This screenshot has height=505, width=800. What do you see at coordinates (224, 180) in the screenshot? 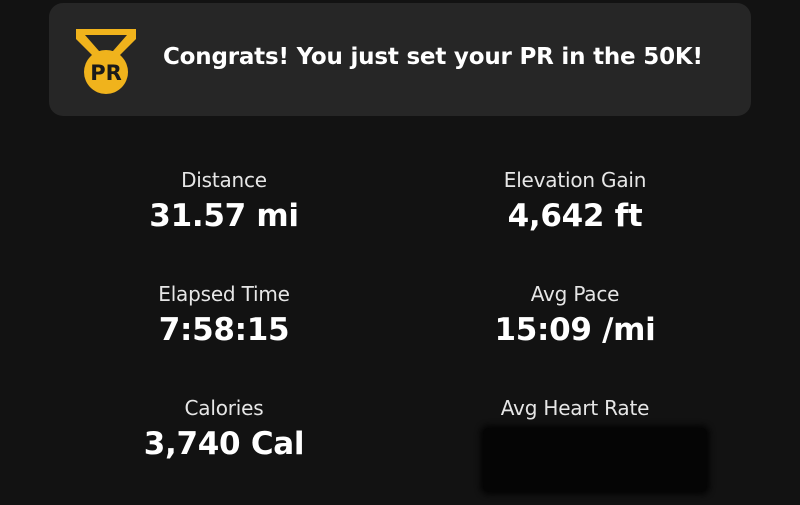
I see `stat-label: Distance` at bounding box center [224, 180].